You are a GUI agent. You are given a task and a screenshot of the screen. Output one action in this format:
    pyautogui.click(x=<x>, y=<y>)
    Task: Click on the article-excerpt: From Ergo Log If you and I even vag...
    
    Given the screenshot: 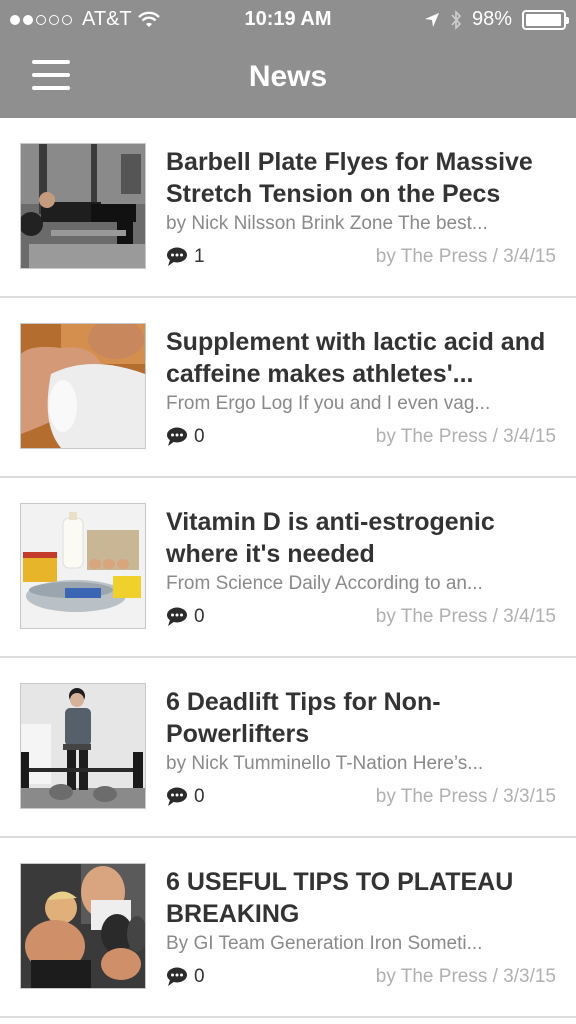 What is the action you would take?
    pyautogui.click(x=328, y=403)
    